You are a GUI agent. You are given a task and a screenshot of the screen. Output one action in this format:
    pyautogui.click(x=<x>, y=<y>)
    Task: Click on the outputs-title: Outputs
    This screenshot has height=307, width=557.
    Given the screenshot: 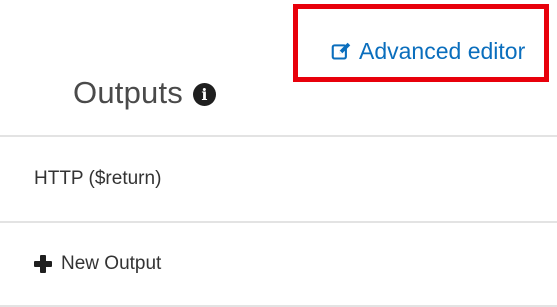 What is the action you would take?
    pyautogui.click(x=128, y=92)
    